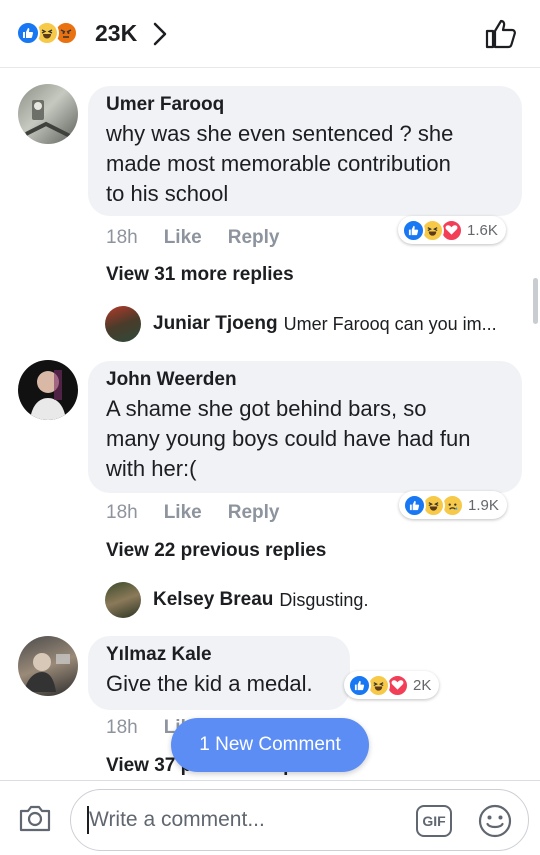  Describe the element at coordinates (167, 193) in the screenshot. I see `comment-text-line: to his school` at that location.